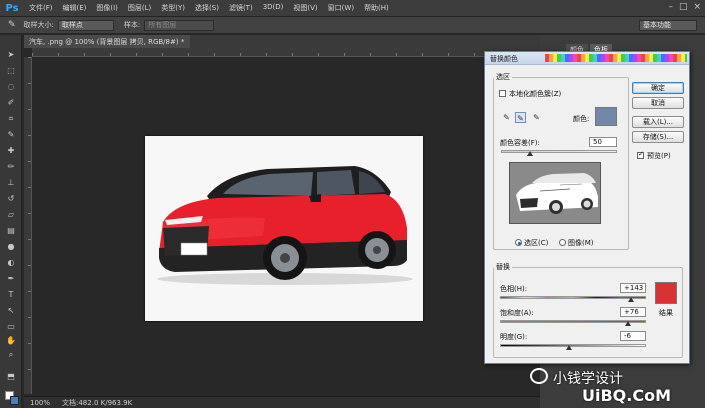 The image size is (705, 408). Describe the element at coordinates (107, 8) in the screenshot. I see `menu-item-2: 图像(I)` at that location.